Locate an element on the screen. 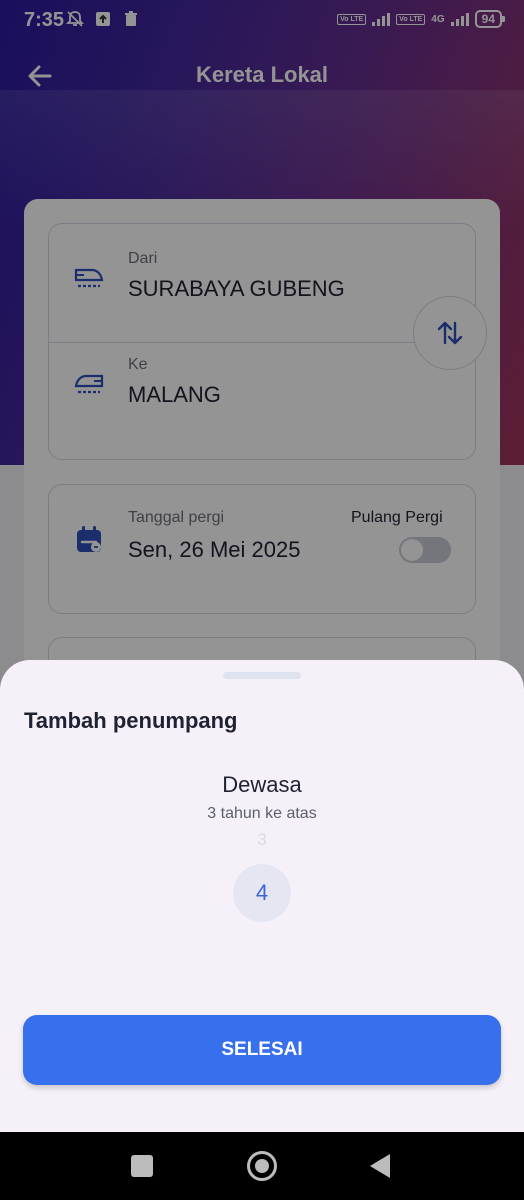  sheet-drag-handle is located at coordinates (262, 675).